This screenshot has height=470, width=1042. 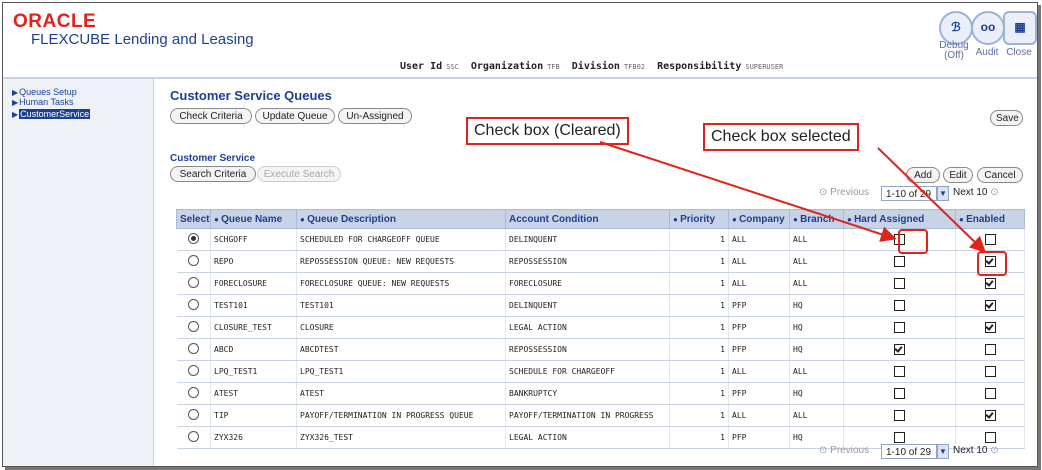 What do you see at coordinates (990, 219) in the screenshot?
I see `column-header-enabled: ● Enabled` at bounding box center [990, 219].